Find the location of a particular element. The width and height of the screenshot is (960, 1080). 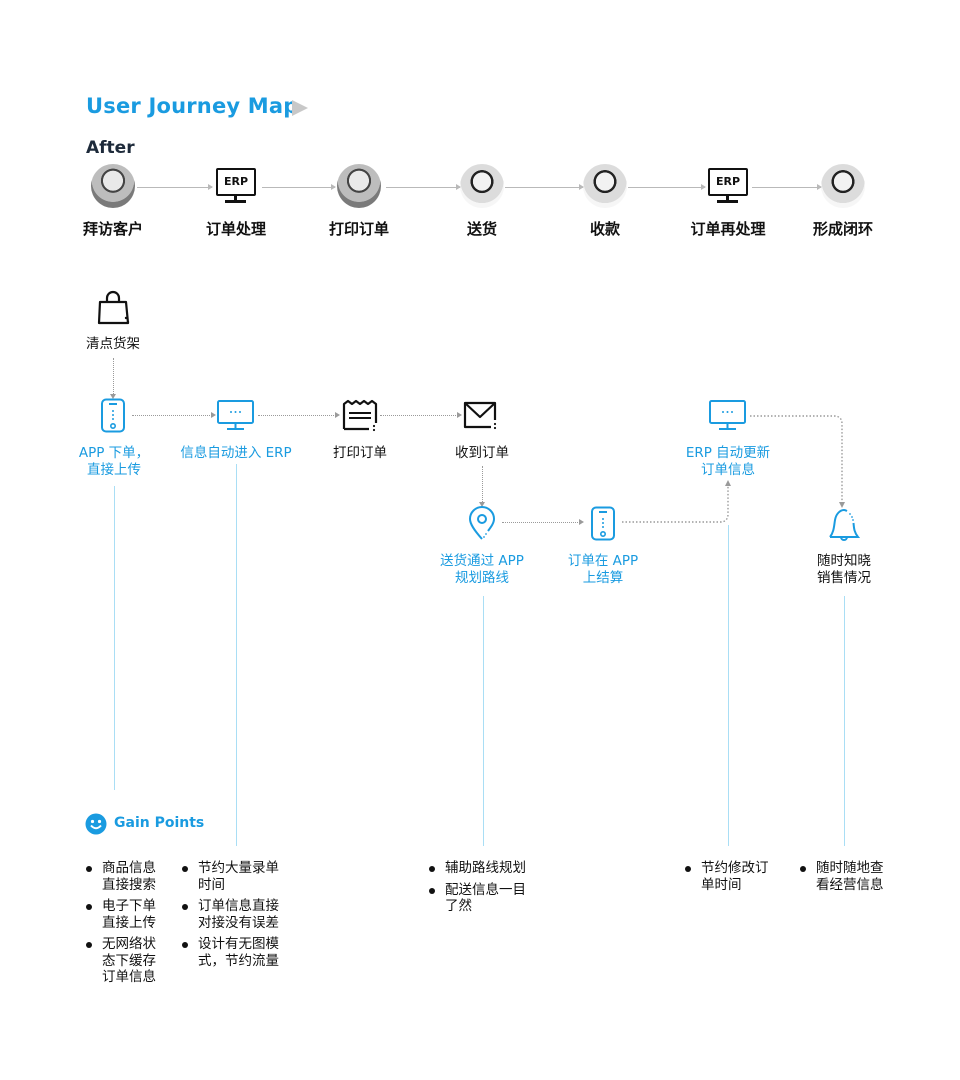

gain-point-item: 设计有无图模 式，节约流量 is located at coordinates (242, 952).